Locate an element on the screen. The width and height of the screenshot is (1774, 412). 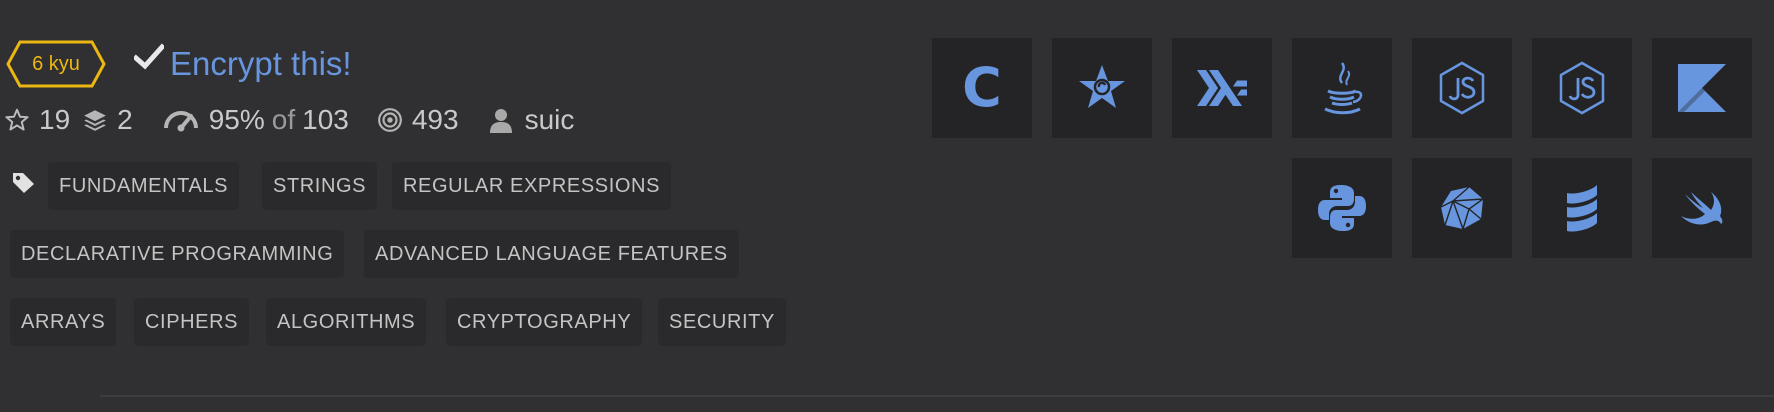
language-swift is located at coordinates (1702, 208).